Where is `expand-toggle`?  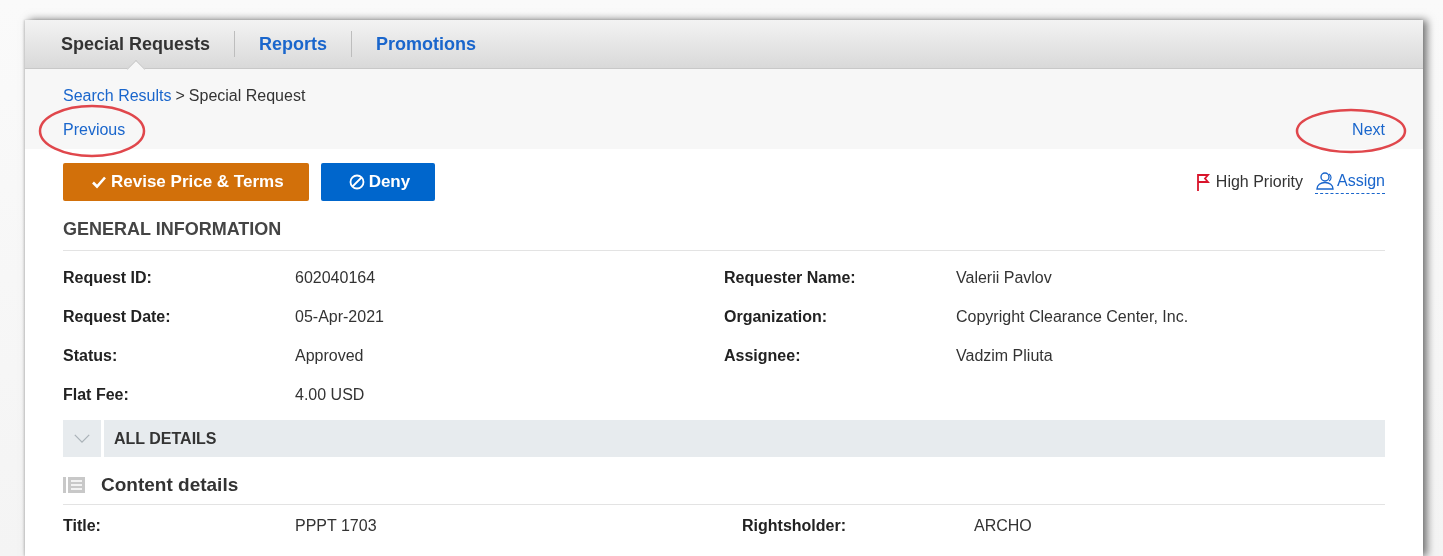 expand-toggle is located at coordinates (82, 438).